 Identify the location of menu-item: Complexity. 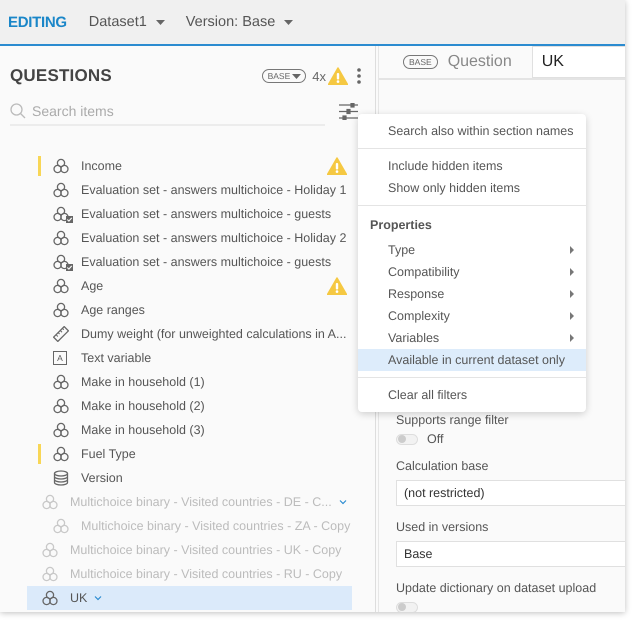
(472, 316).